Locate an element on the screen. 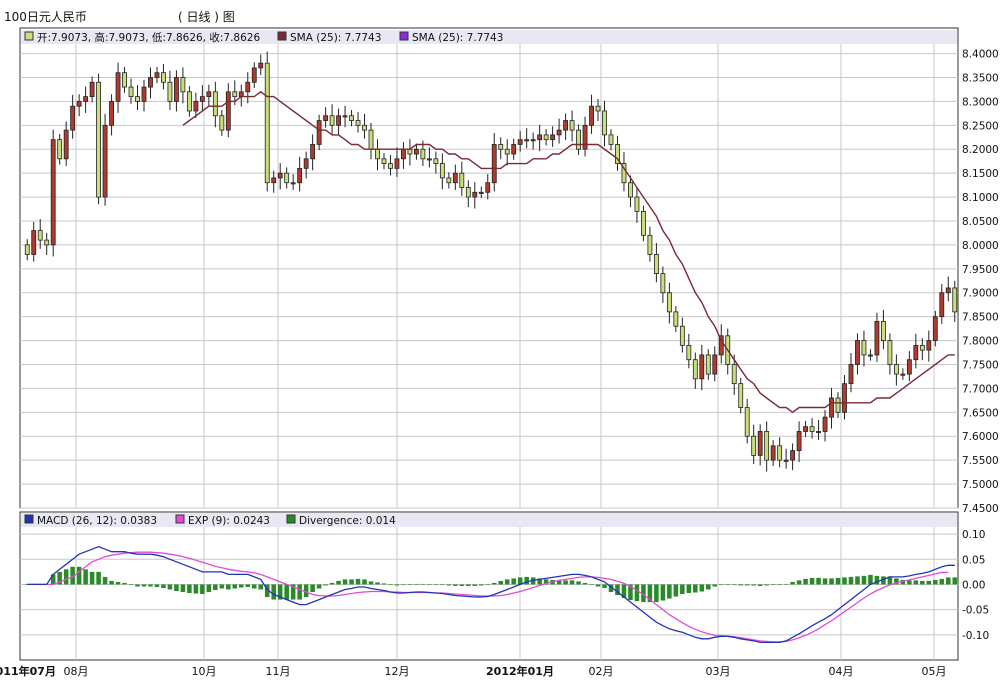 The image size is (1002, 695). price-y-tick-label: 8.2000 is located at coordinates (980, 150).